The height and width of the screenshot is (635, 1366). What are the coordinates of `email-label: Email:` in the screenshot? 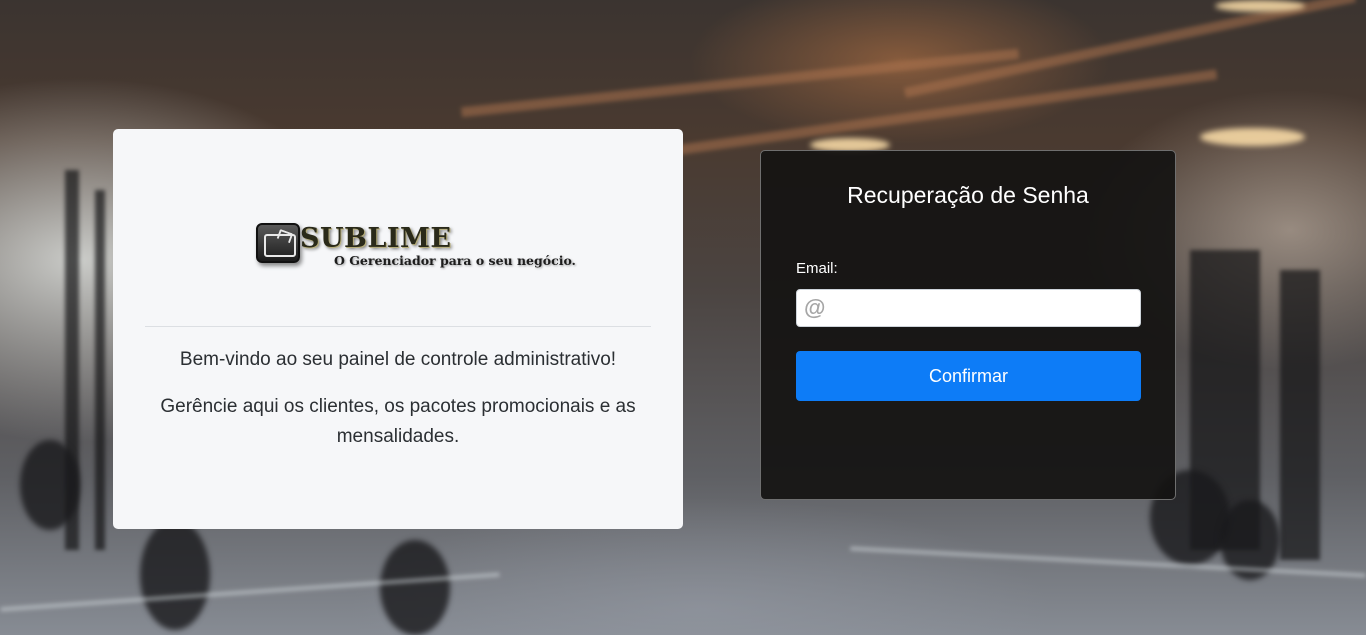 It's located at (817, 268).